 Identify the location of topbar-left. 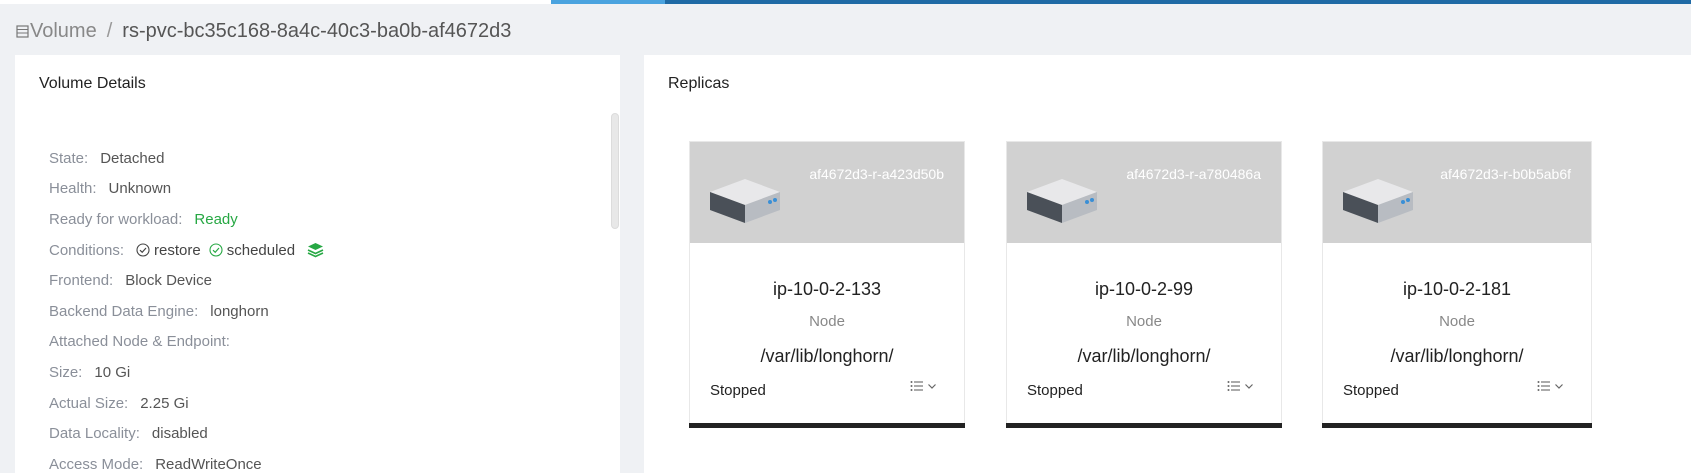
(275, 2).